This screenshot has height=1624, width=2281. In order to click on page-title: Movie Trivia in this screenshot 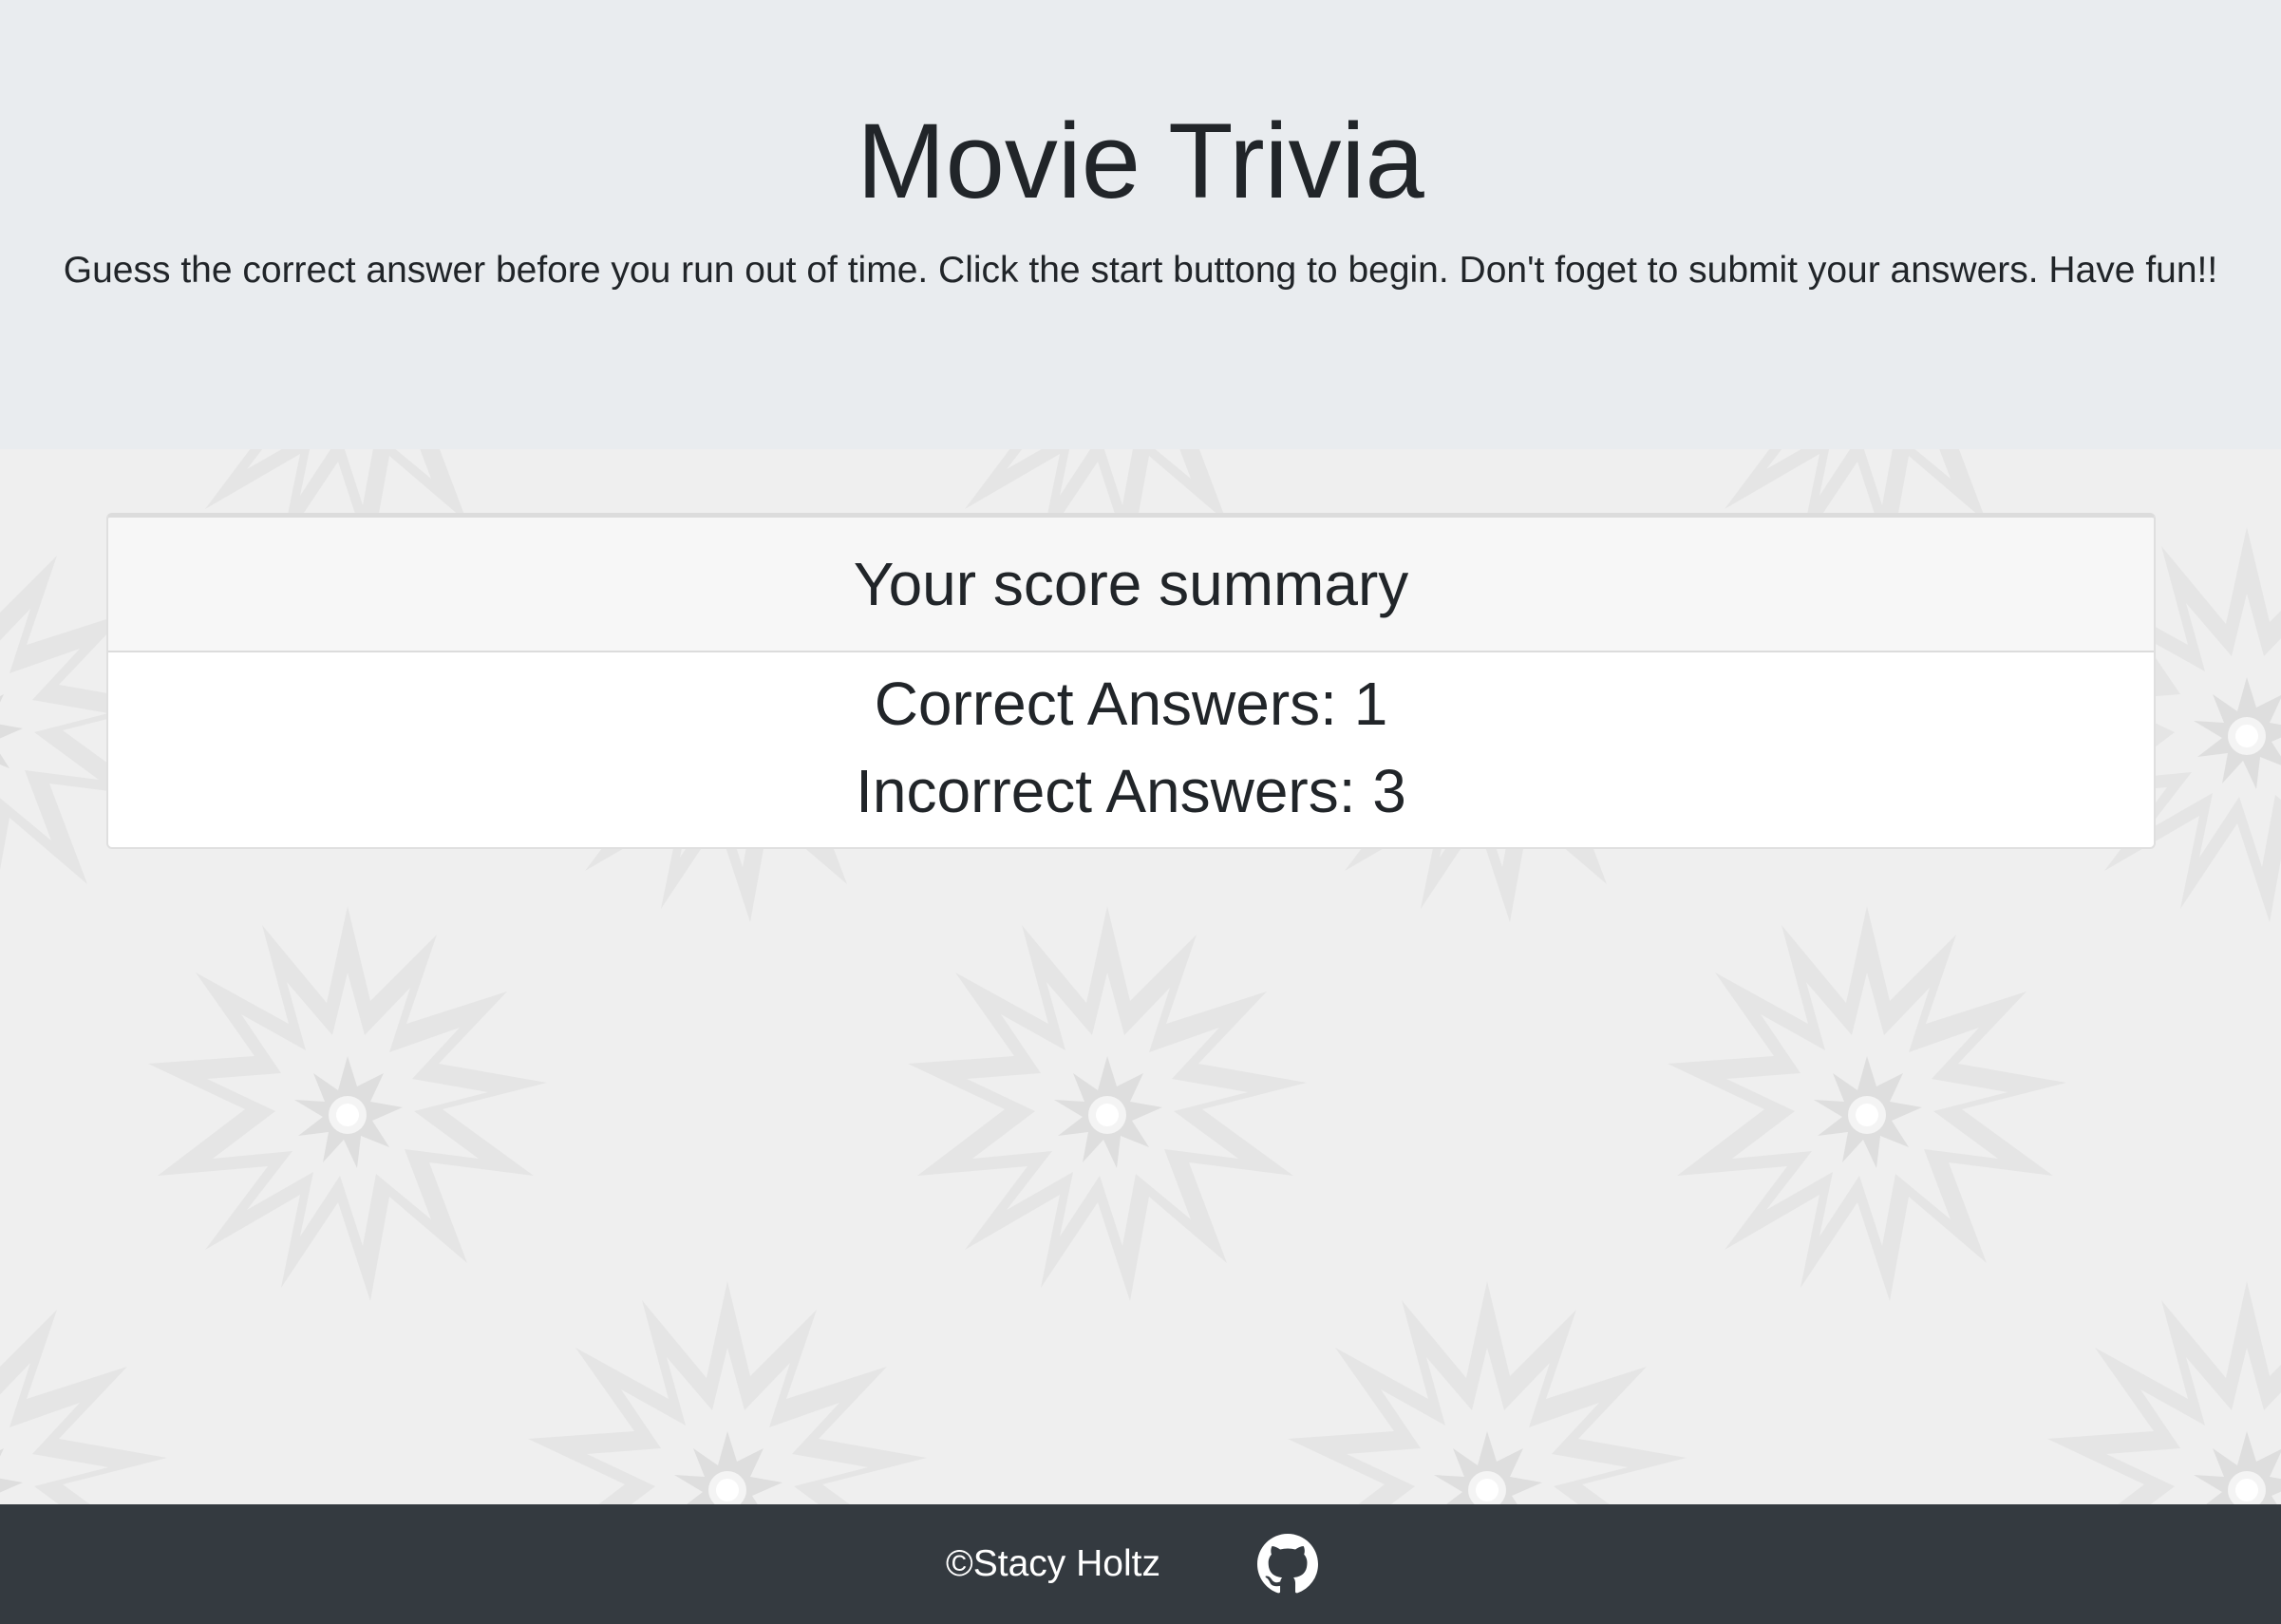, I will do `click(1140, 161)`.